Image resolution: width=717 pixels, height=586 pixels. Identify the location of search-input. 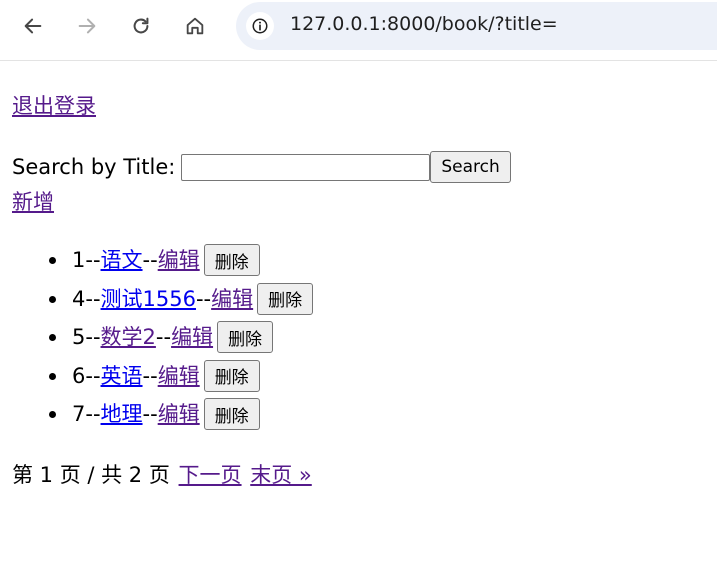
(306, 167).